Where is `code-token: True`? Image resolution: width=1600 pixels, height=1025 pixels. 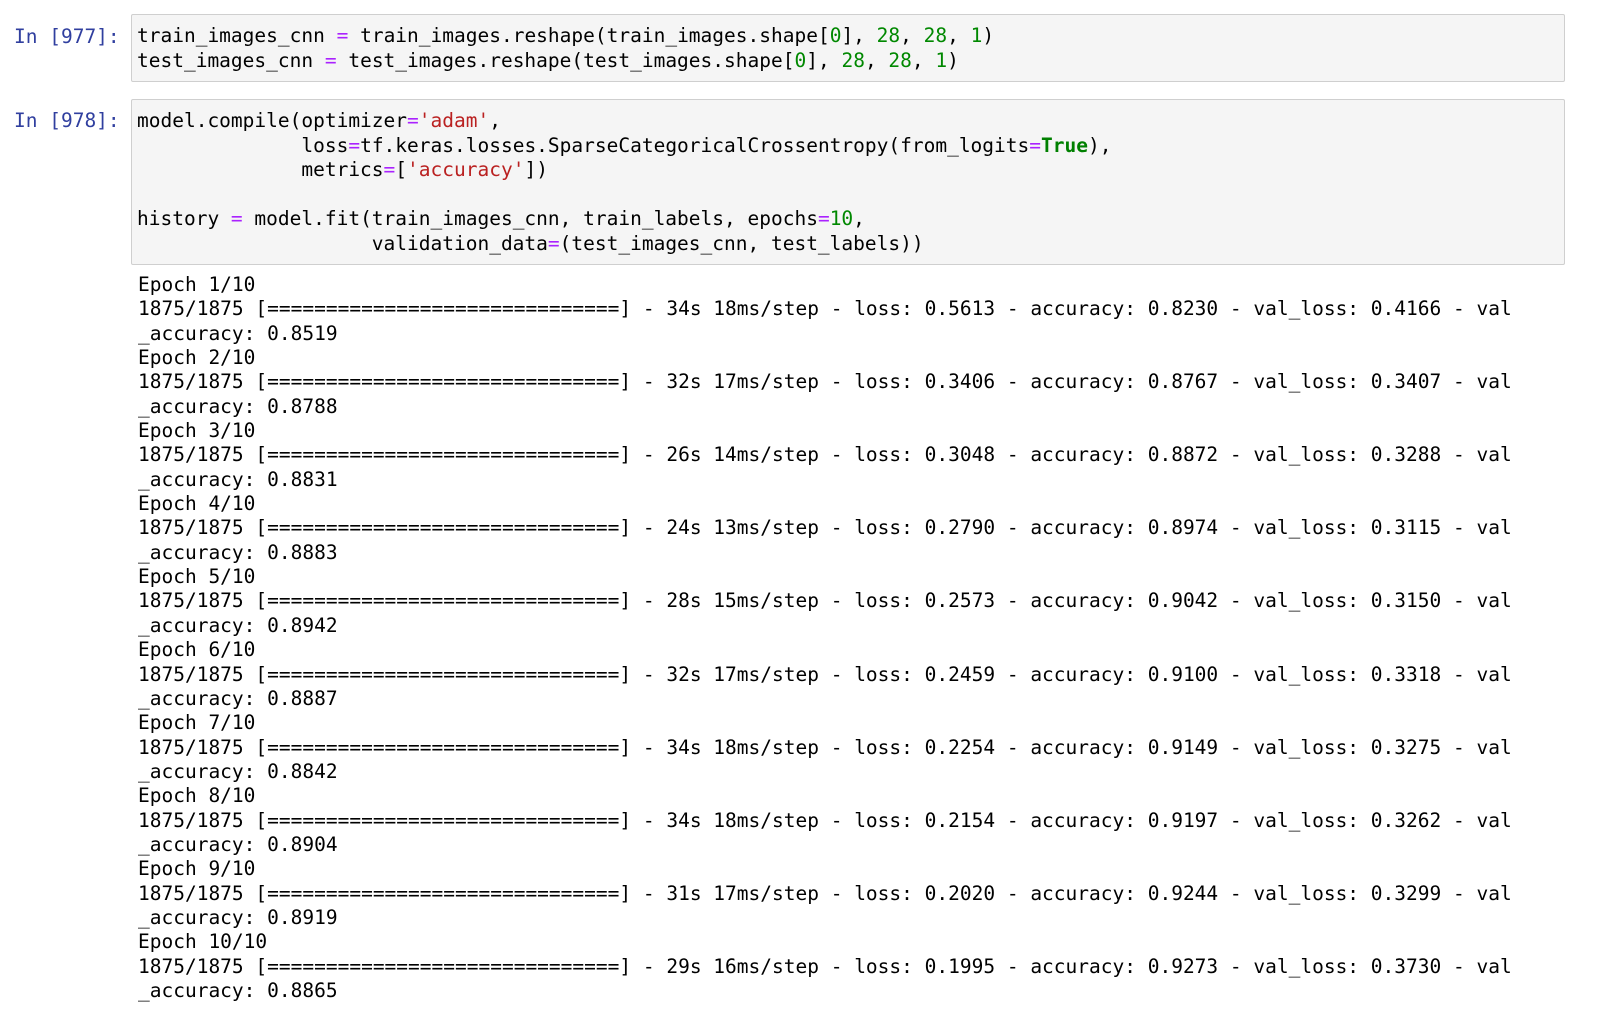 code-token: True is located at coordinates (1064, 145).